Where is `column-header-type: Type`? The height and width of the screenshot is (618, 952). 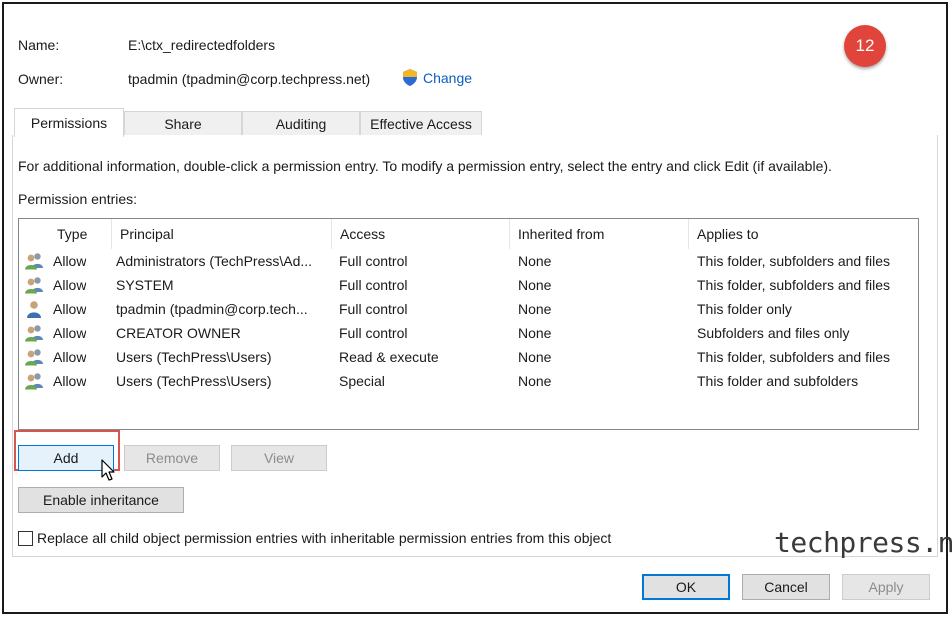 column-header-type: Type is located at coordinates (81, 234).